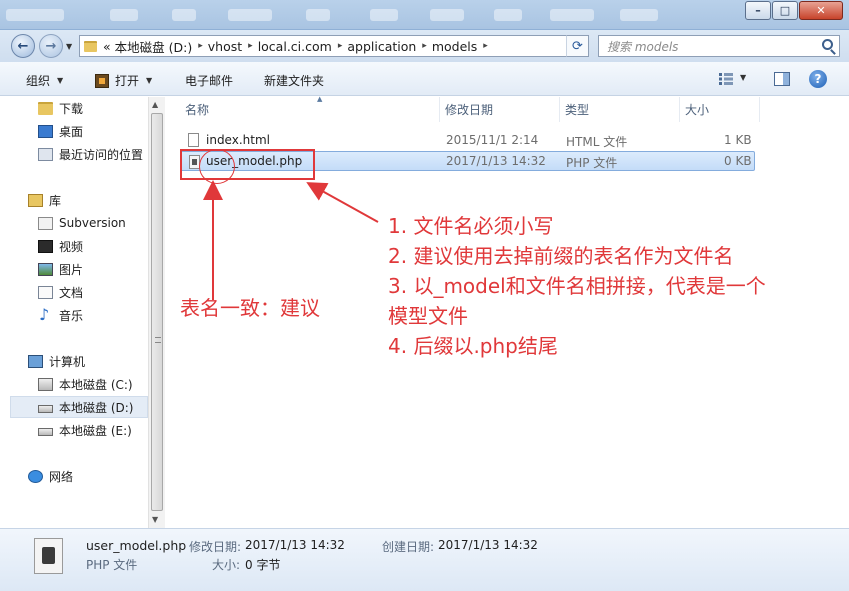 This screenshot has height=591, width=849. What do you see at coordinates (620, 109) in the screenshot?
I see `column-header-type: 类型` at bounding box center [620, 109].